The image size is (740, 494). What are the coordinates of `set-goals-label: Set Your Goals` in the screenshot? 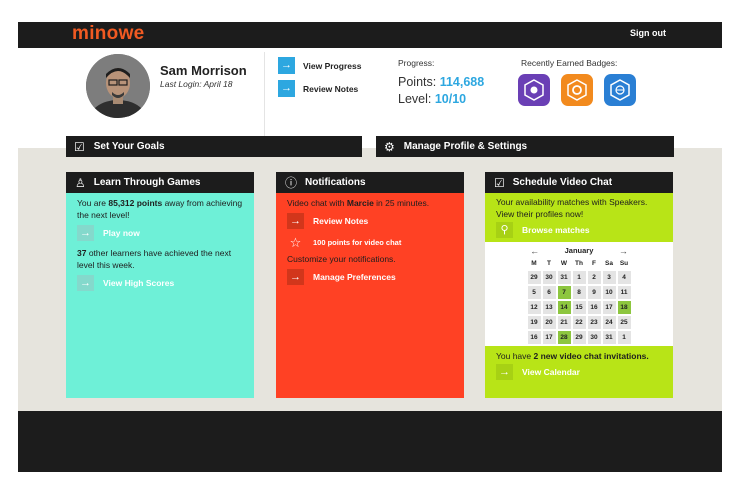 It's located at (129, 146).